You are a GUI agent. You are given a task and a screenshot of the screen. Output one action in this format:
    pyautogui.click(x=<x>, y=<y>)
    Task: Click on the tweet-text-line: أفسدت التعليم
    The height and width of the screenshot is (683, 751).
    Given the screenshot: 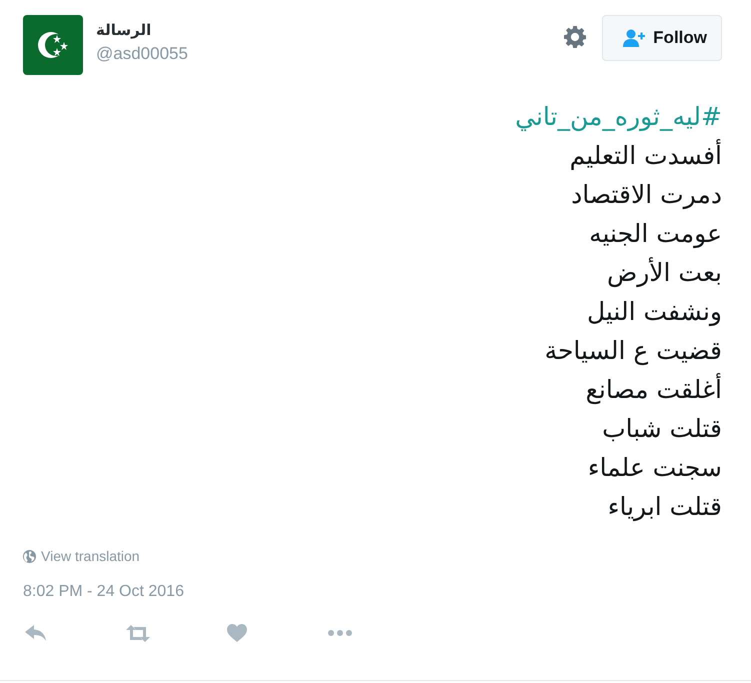 What is the action you would take?
    pyautogui.click(x=646, y=155)
    